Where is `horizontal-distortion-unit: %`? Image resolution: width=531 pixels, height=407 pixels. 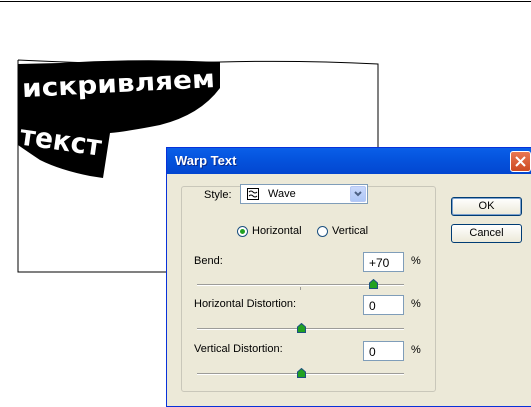
horizontal-distortion-unit: % is located at coordinates (416, 304).